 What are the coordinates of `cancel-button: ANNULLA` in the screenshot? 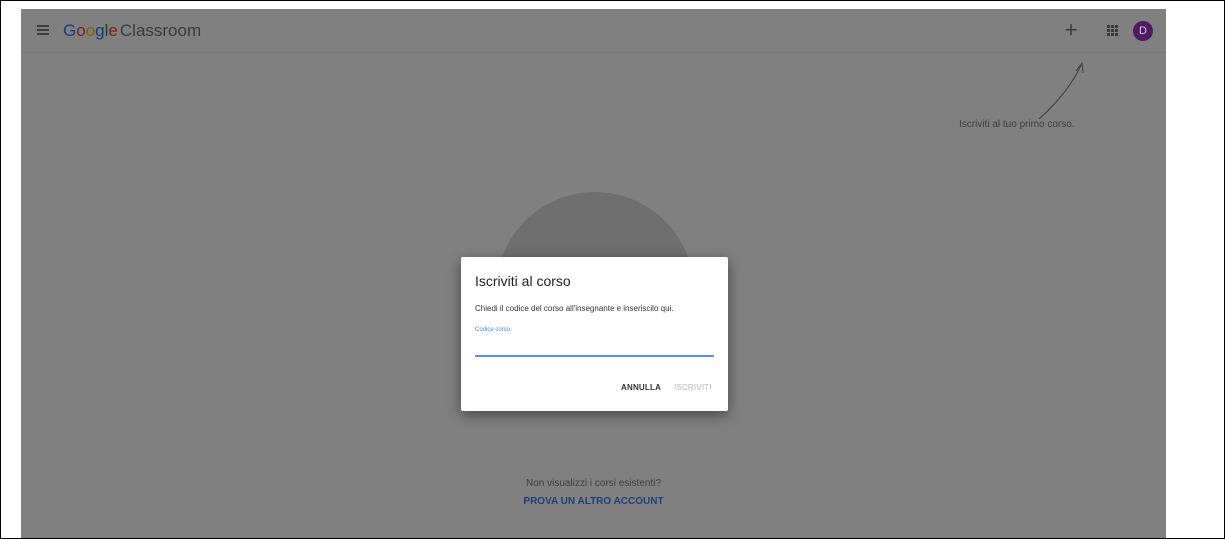 It's located at (641, 387).